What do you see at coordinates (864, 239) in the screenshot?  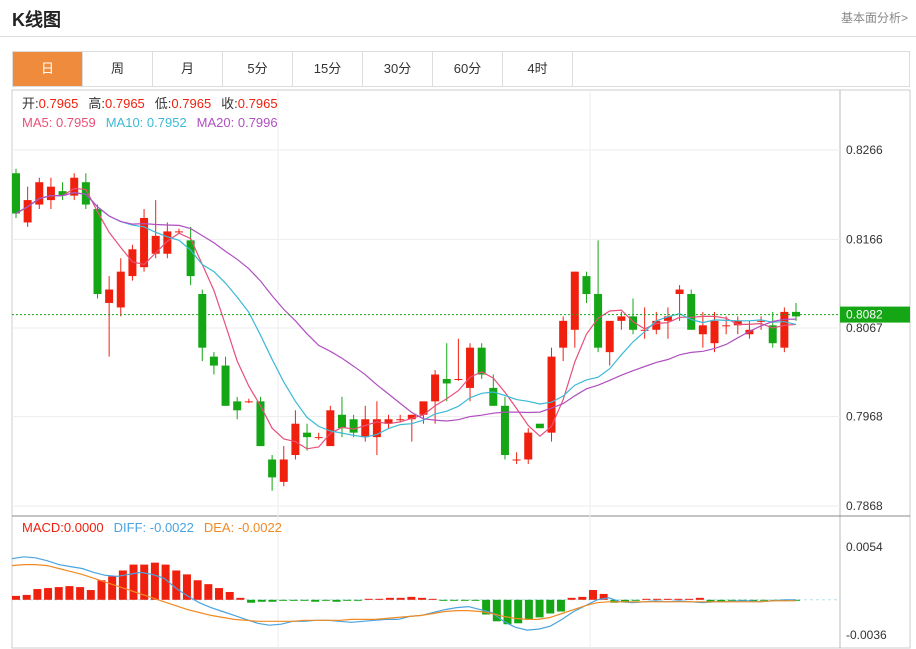 I see `price-tick-label: 0.8166` at bounding box center [864, 239].